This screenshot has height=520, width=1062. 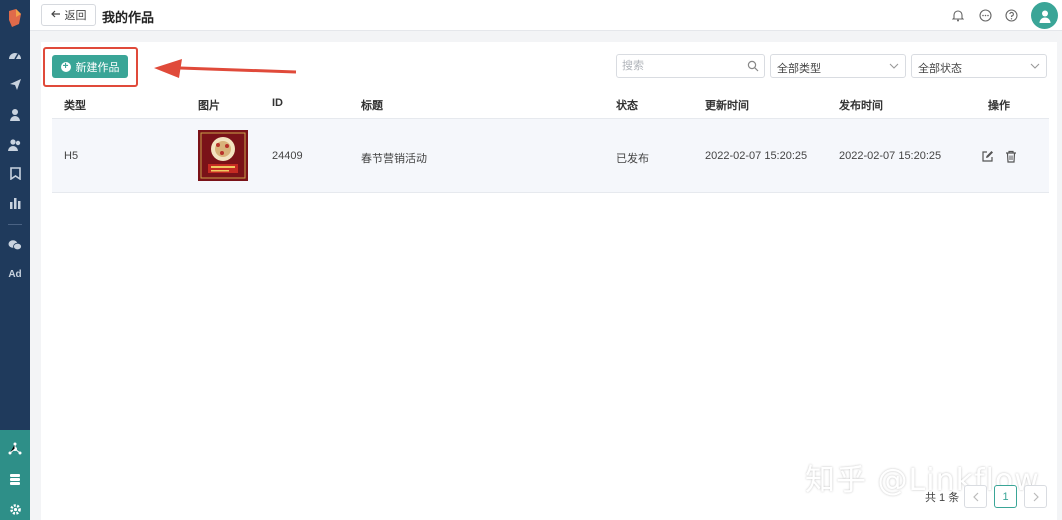 I want to click on back-button: 返回, so click(x=68, y=15).